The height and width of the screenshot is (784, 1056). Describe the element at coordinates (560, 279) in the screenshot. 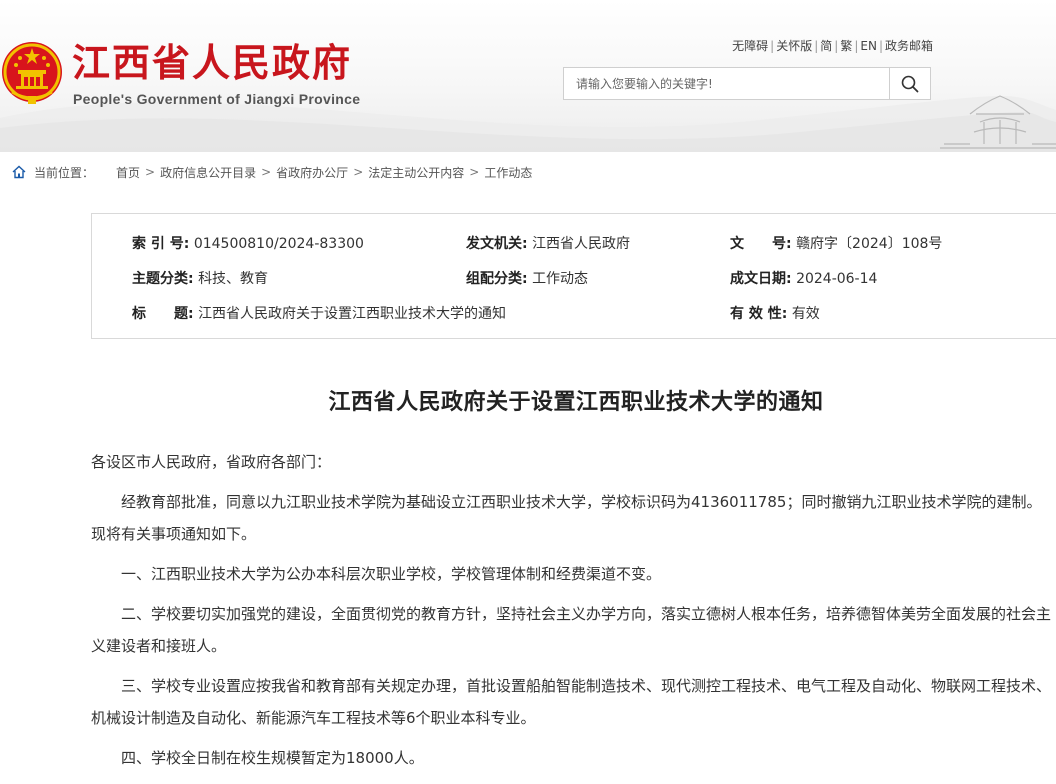

I see `meta-category-value: 工作动态` at that location.